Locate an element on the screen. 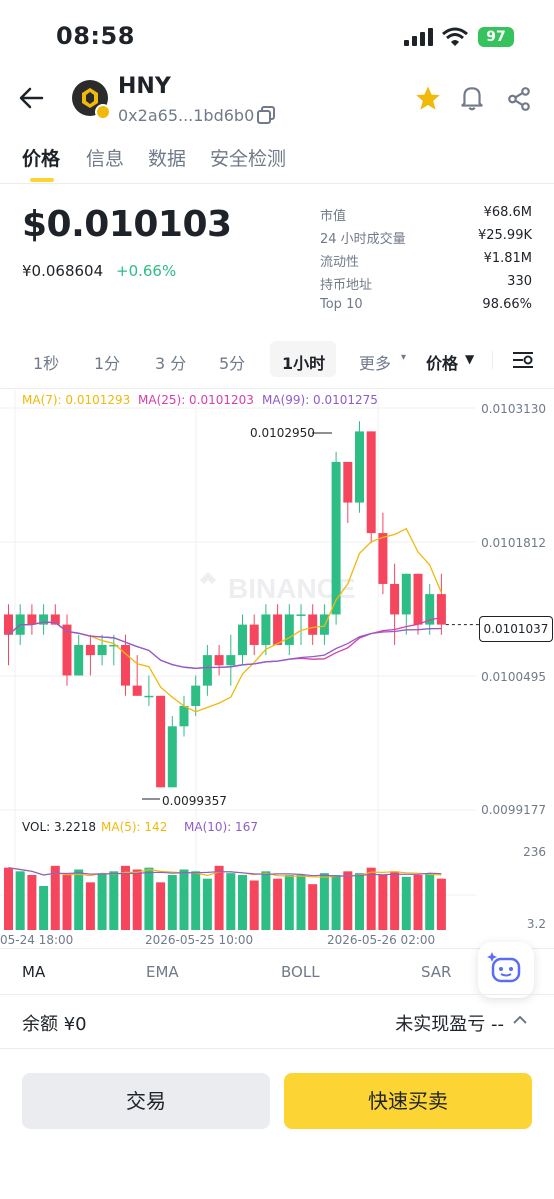 The height and width of the screenshot is (1199, 554). stat-label-volume: 24 小时成交量 is located at coordinates (363, 239).